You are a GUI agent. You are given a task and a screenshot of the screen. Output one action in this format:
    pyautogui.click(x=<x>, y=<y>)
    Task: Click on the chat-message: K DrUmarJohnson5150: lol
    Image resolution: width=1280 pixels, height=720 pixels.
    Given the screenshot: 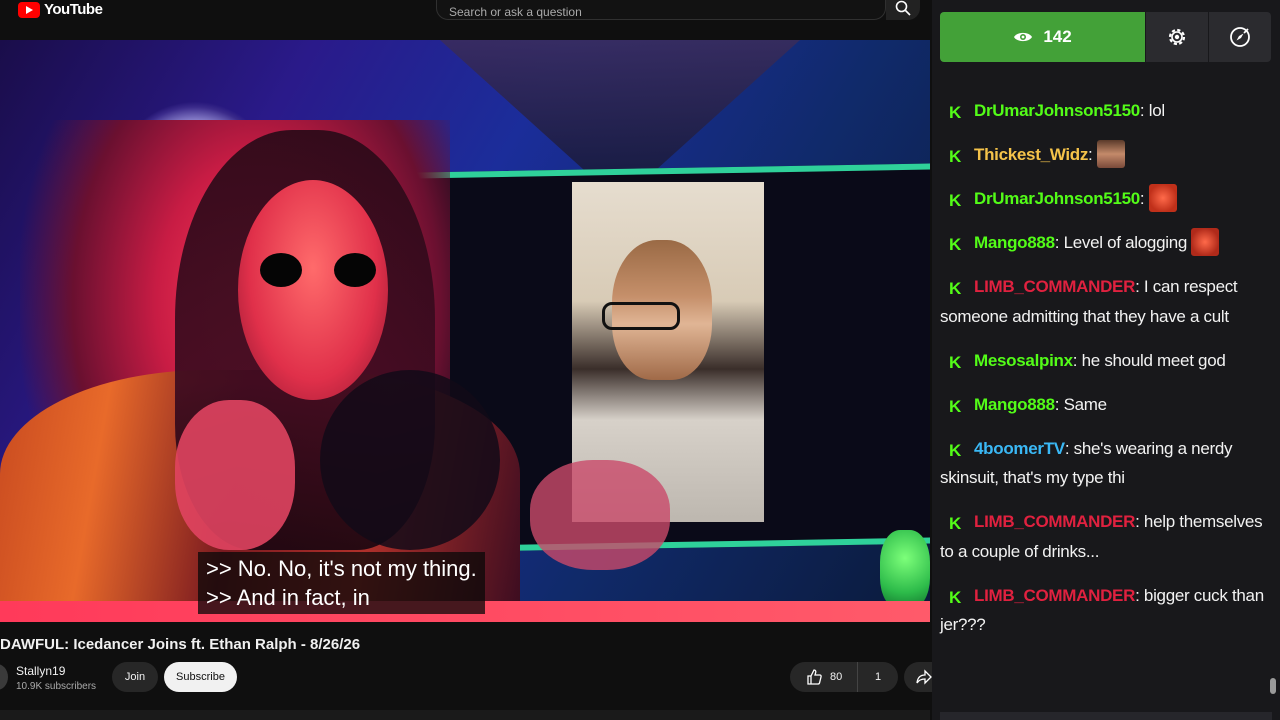 What is the action you would take?
    pyautogui.click(x=1105, y=111)
    